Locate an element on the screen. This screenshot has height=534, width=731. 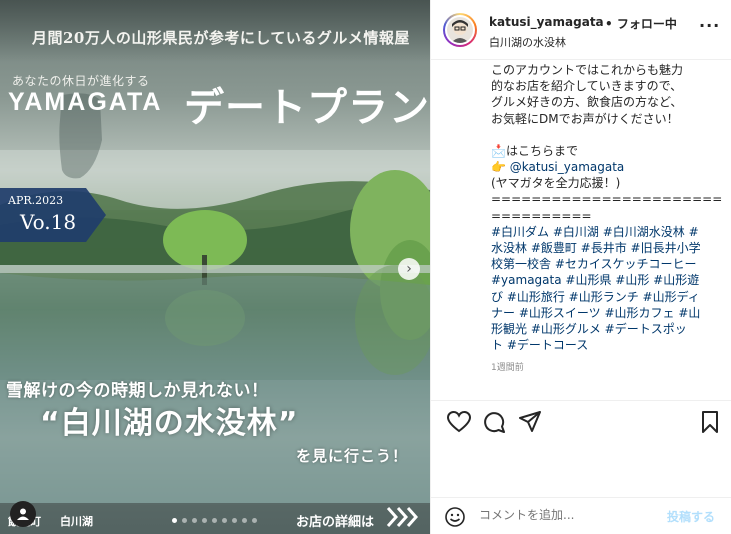
comment-bar: 投稿する is located at coordinates (581, 515).